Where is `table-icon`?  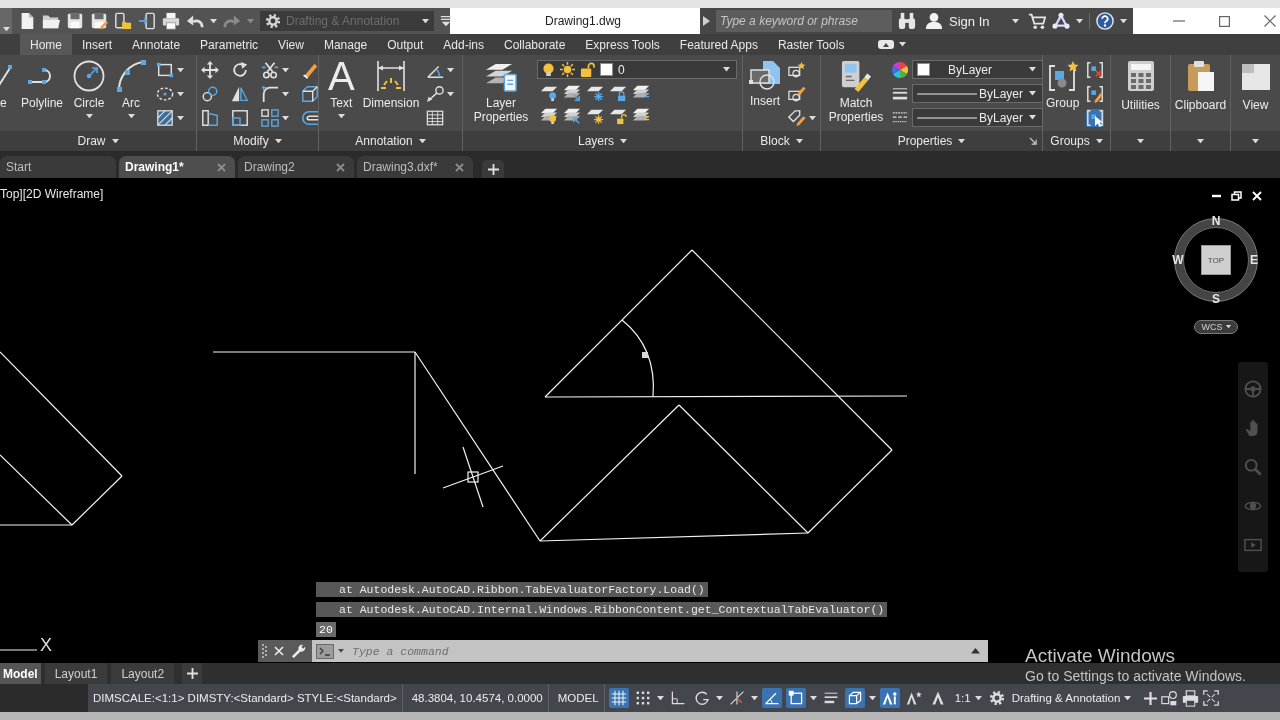
table-icon is located at coordinates (435, 118).